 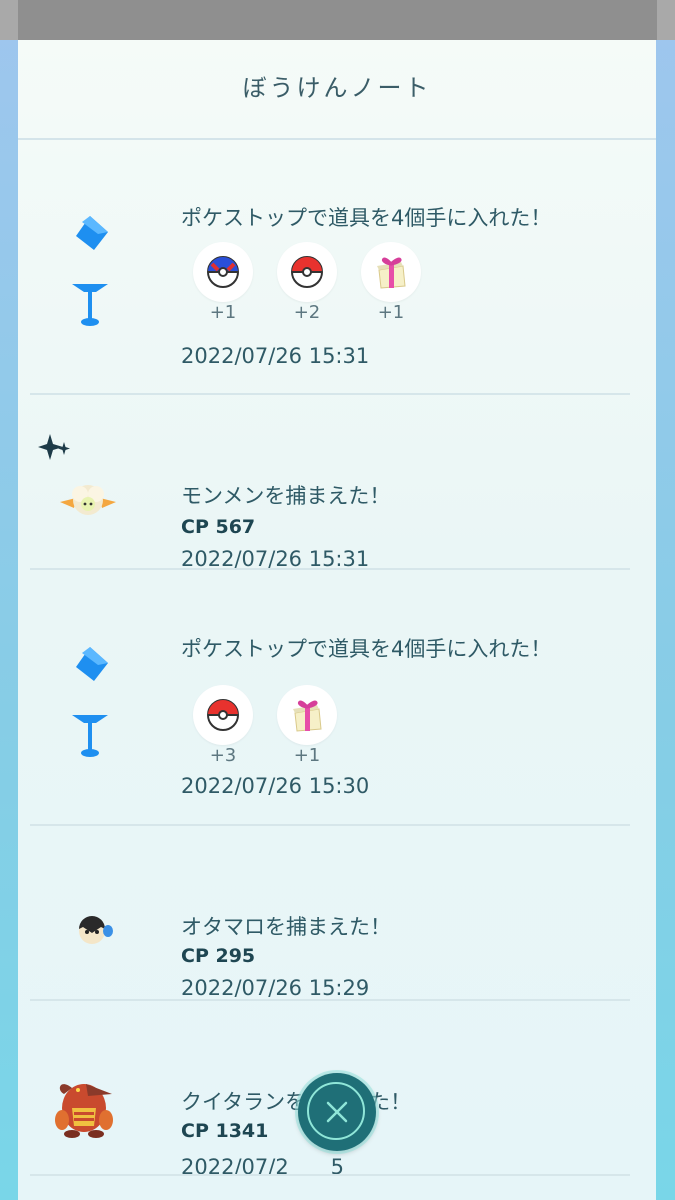 What do you see at coordinates (666, 20) in the screenshot?
I see `status-bar-edge-right` at bounding box center [666, 20].